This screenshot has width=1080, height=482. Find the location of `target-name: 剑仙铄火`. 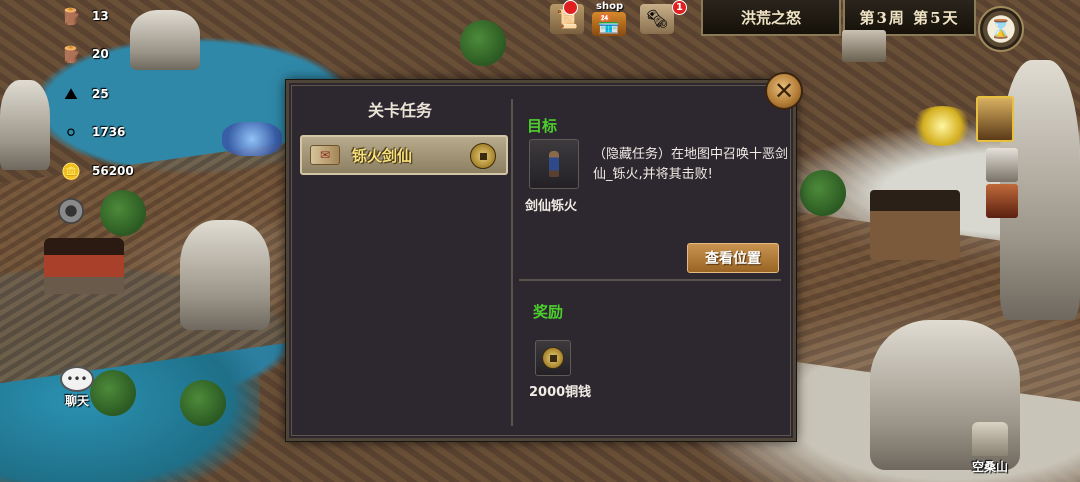

target-name: 剑仙铄火 is located at coordinates (551, 206).